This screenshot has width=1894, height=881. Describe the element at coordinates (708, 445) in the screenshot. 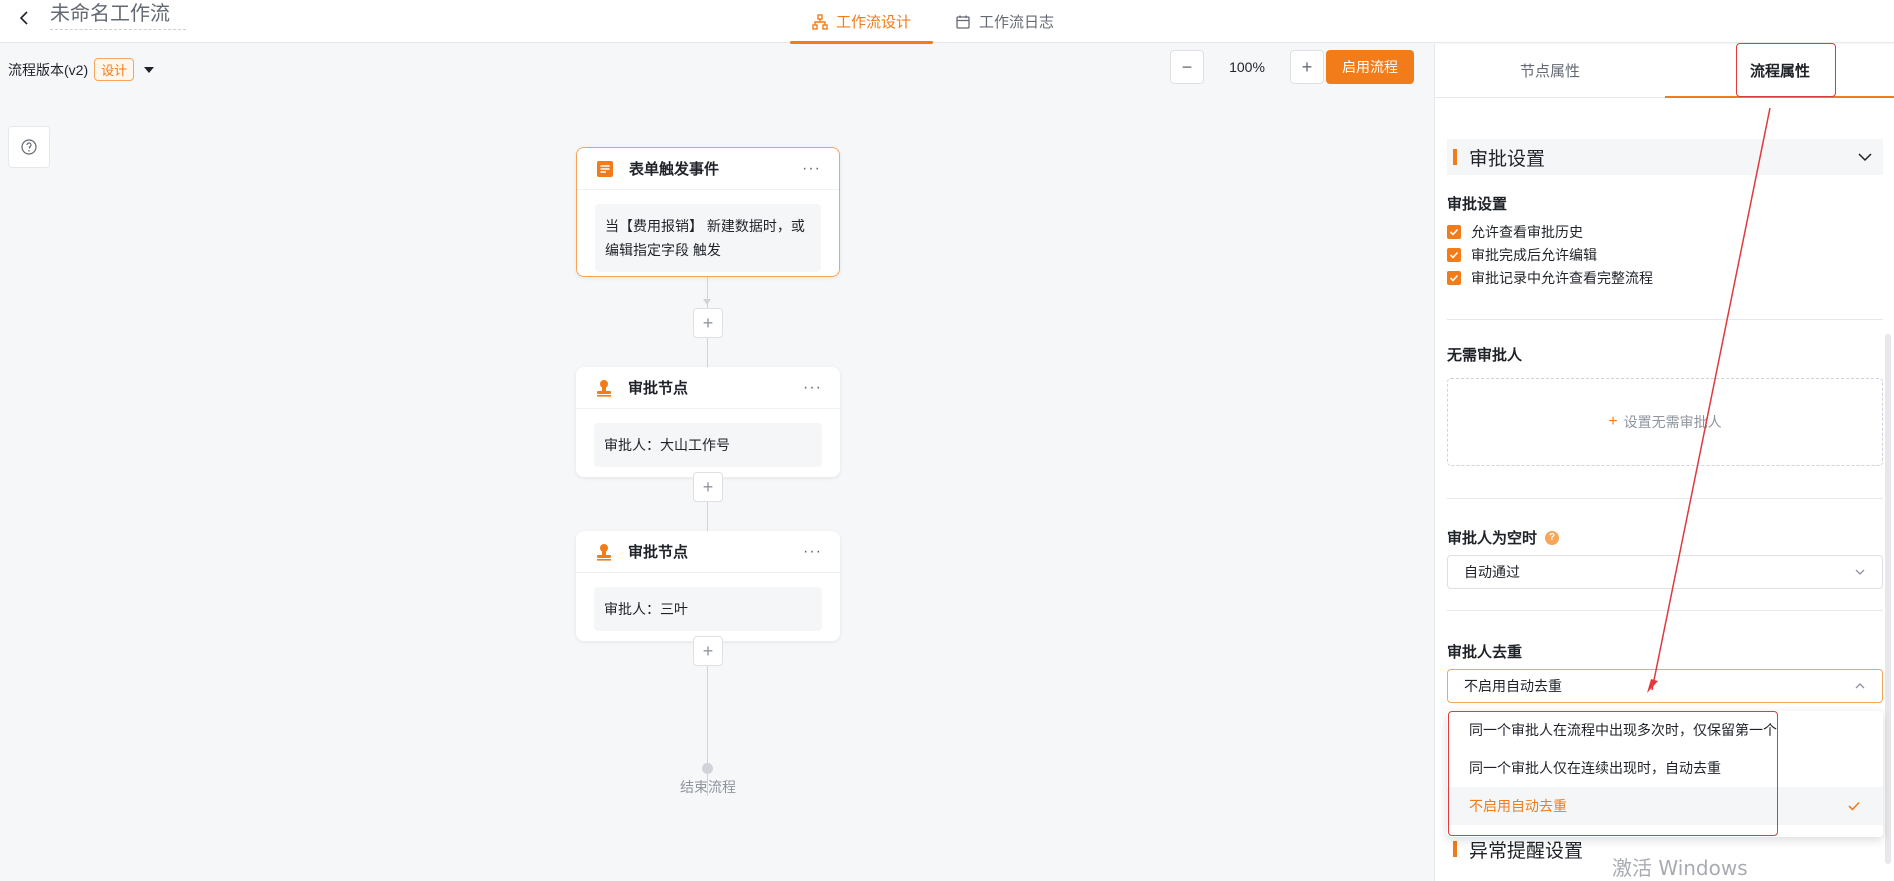

I see `node-description: 审批人：大山工作号` at that location.